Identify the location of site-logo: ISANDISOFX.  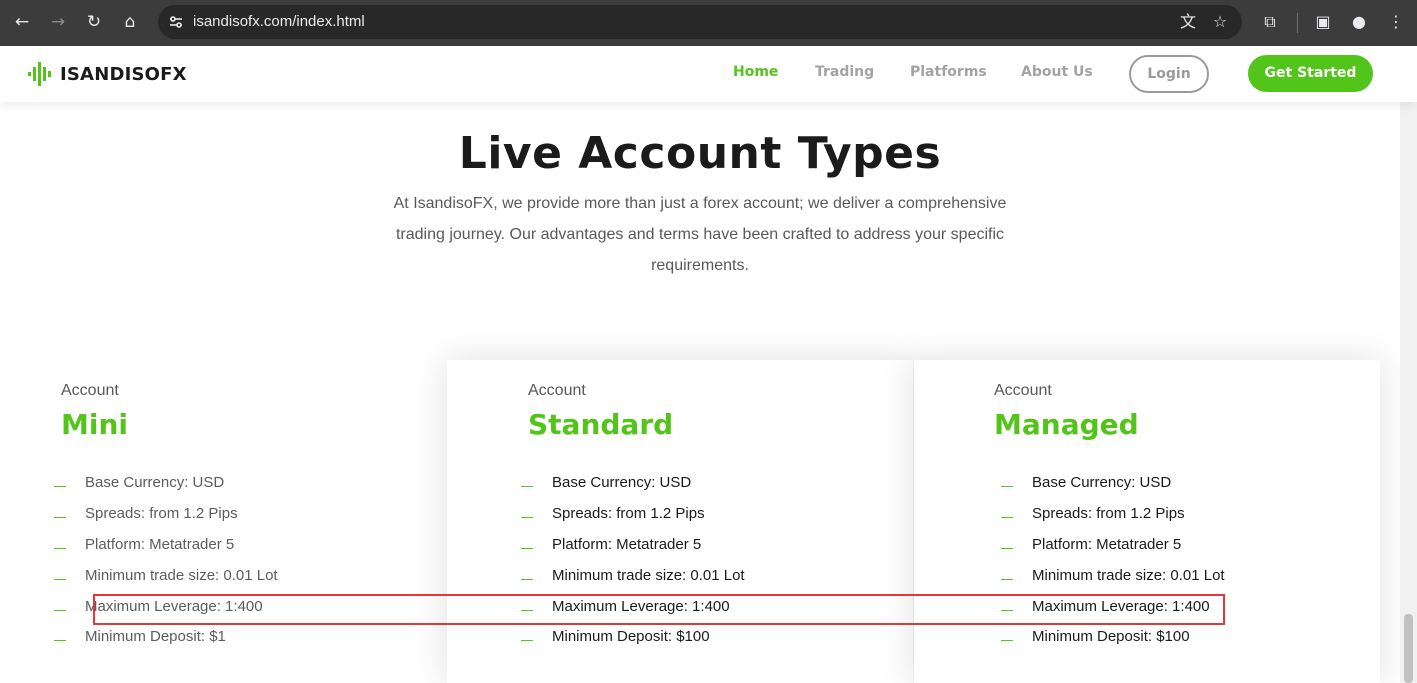
(107, 74).